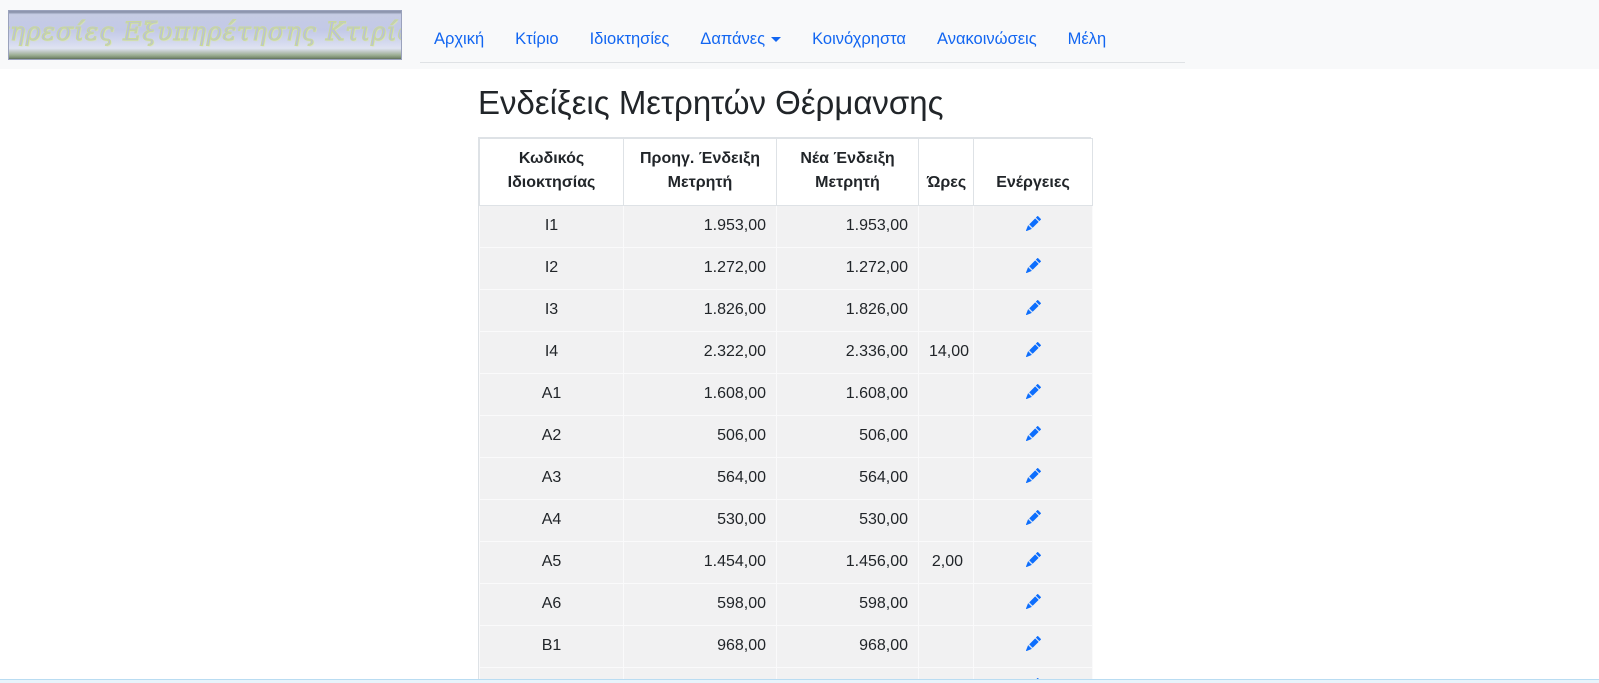 The width and height of the screenshot is (1599, 683). Describe the element at coordinates (551, 604) in the screenshot. I see `property-code-cell: A6` at that location.